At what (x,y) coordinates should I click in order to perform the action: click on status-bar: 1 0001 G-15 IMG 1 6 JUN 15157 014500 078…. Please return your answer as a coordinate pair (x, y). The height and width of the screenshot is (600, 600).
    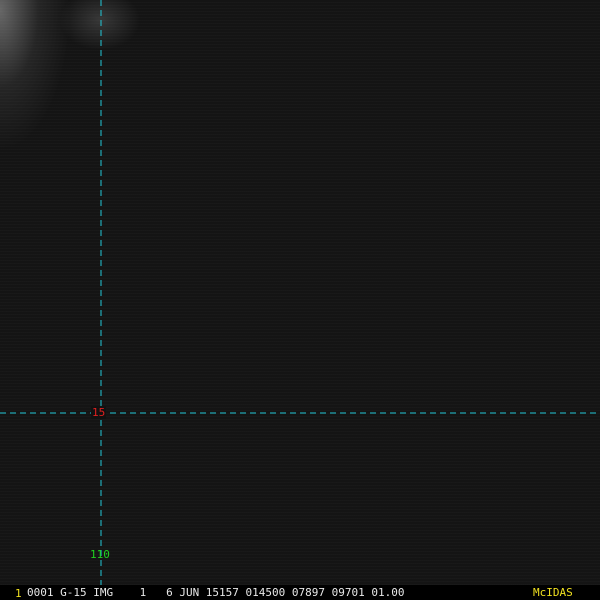
    Looking at the image, I should click on (300, 592).